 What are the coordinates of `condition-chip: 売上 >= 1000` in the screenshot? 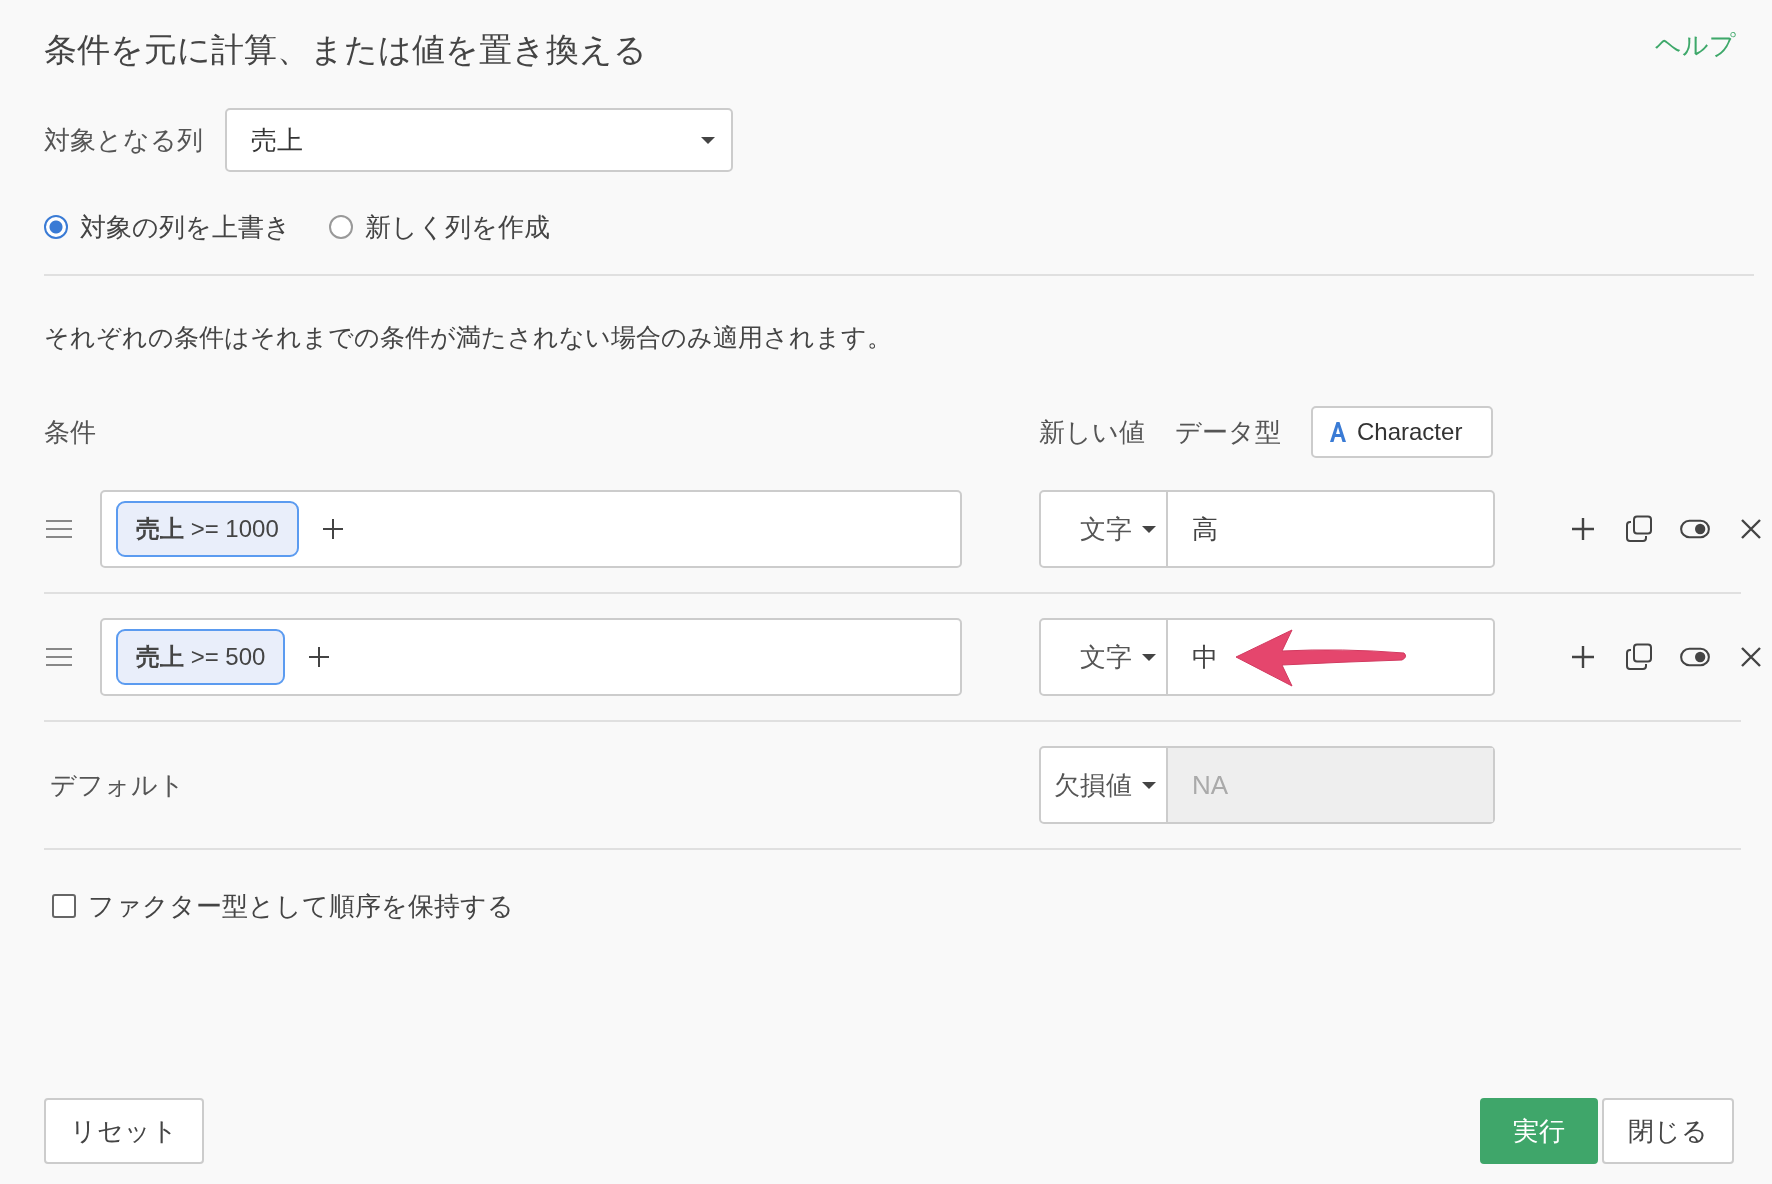 It's located at (207, 529).